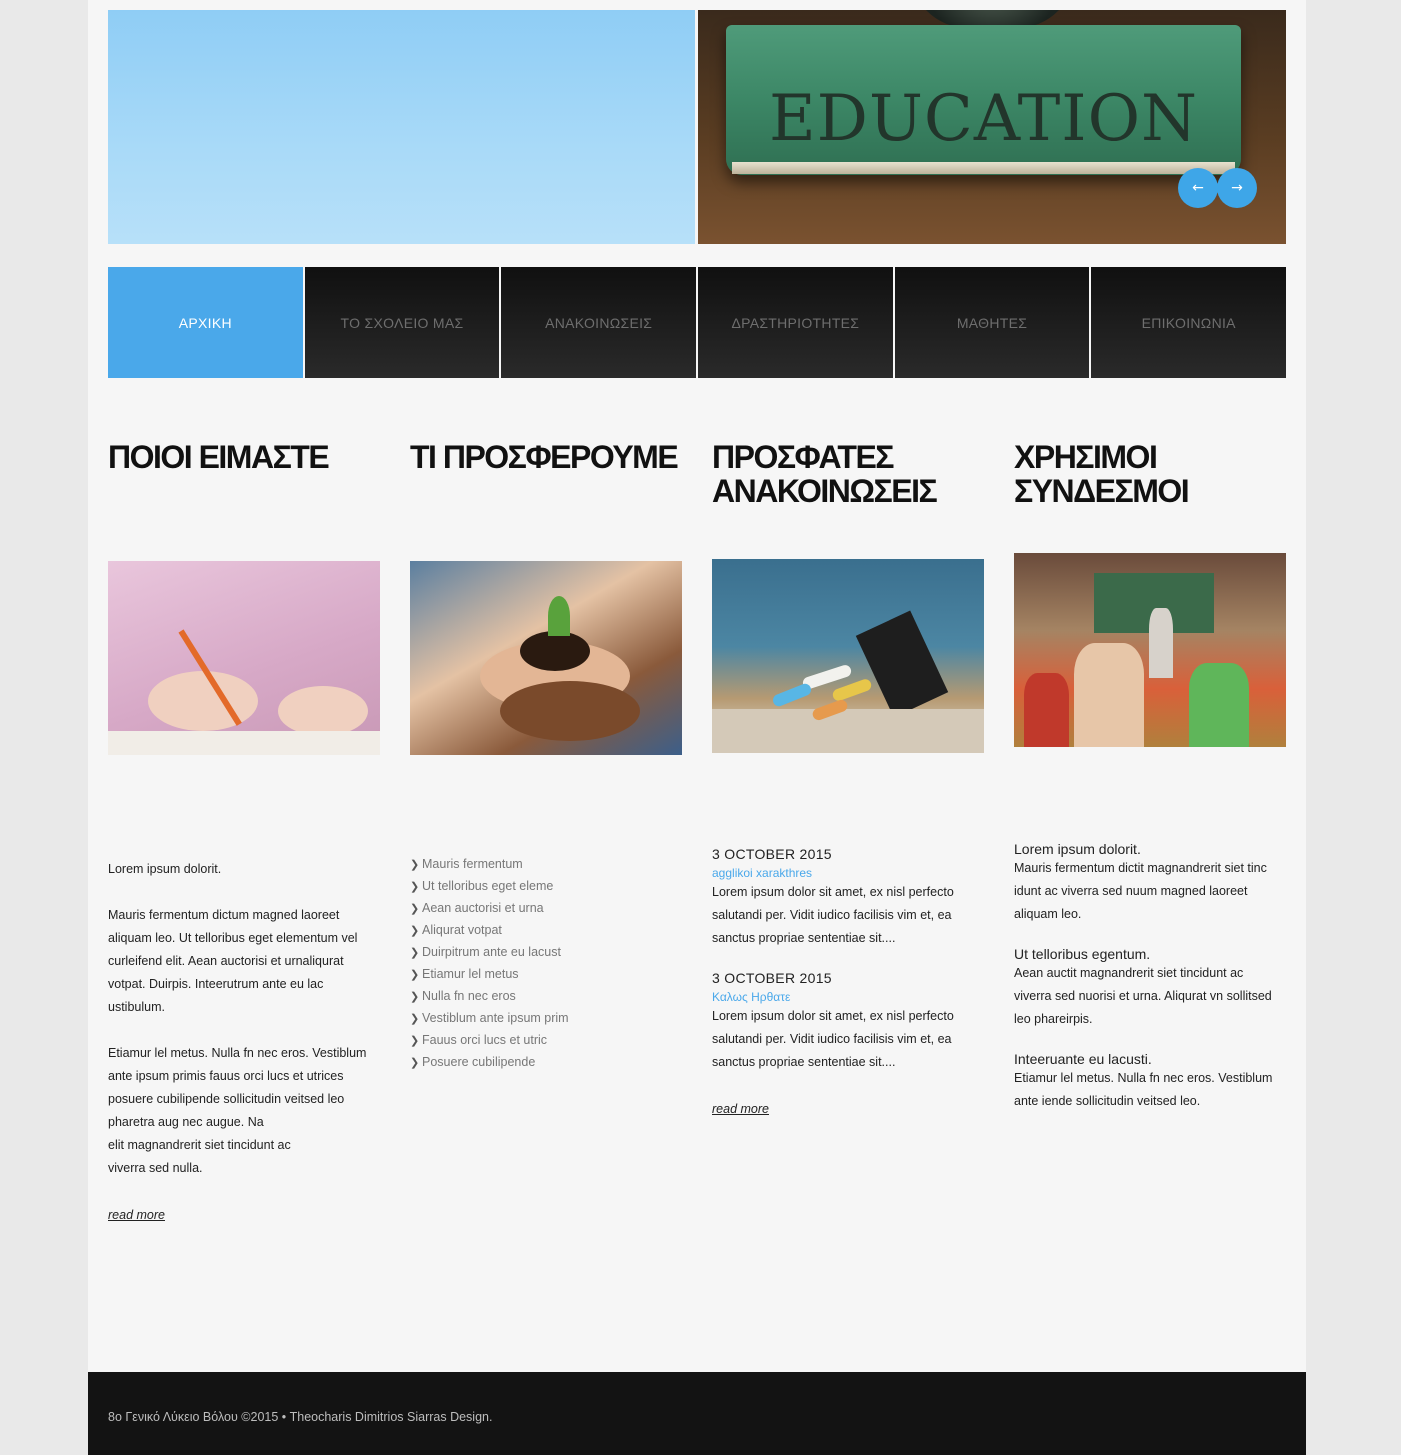 The image size is (1401, 1455). What do you see at coordinates (697, 127) in the screenshot?
I see `hero-slider: EDUCATION ← →` at bounding box center [697, 127].